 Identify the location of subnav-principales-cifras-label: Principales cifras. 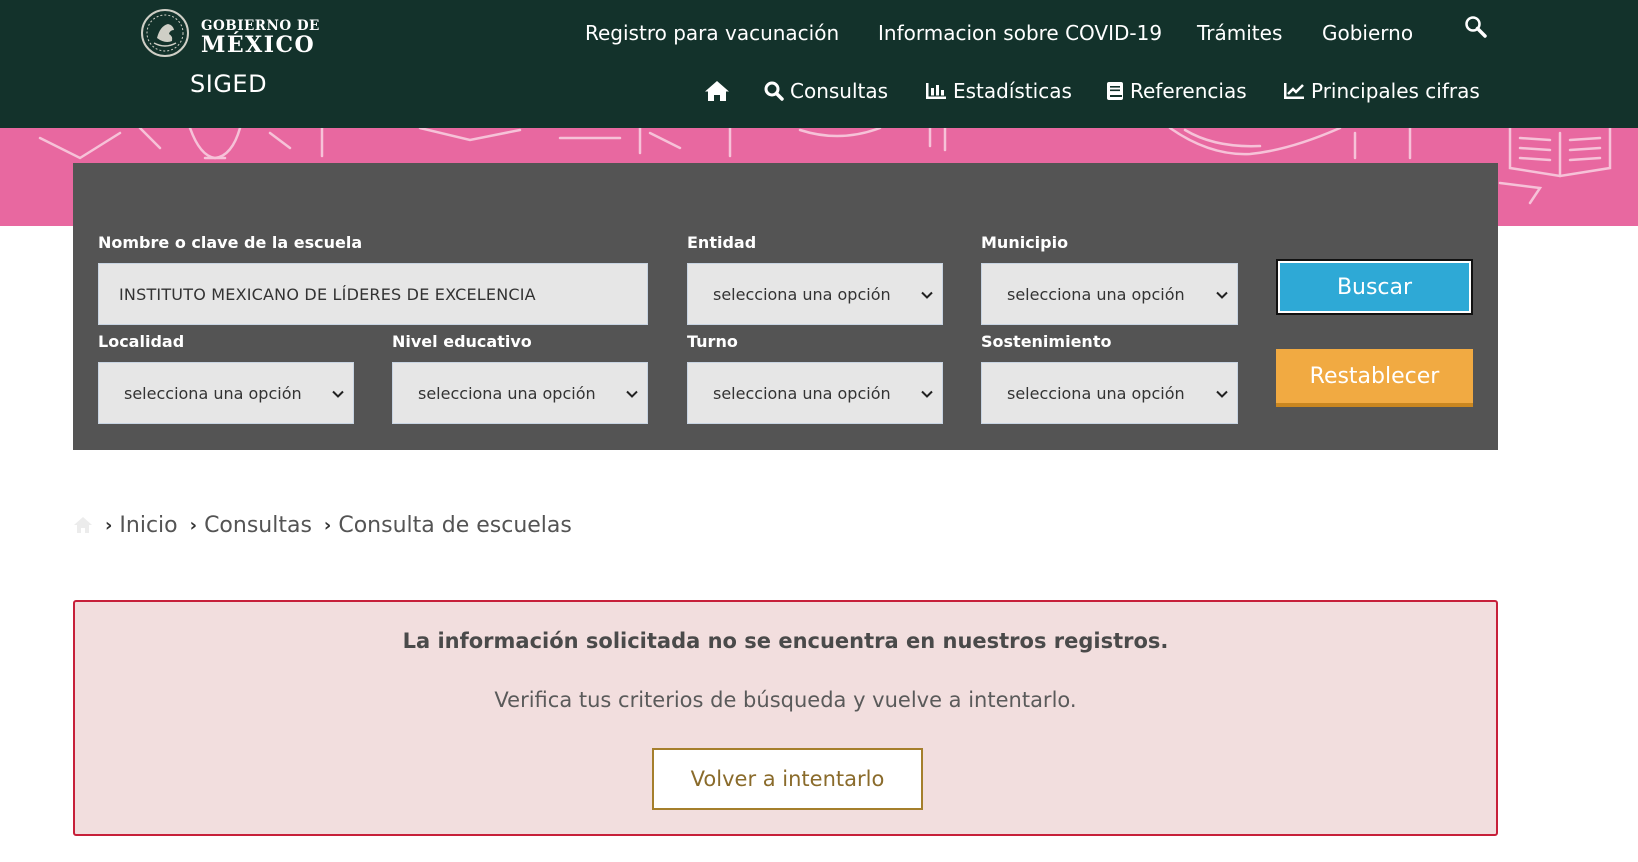
(1395, 91).